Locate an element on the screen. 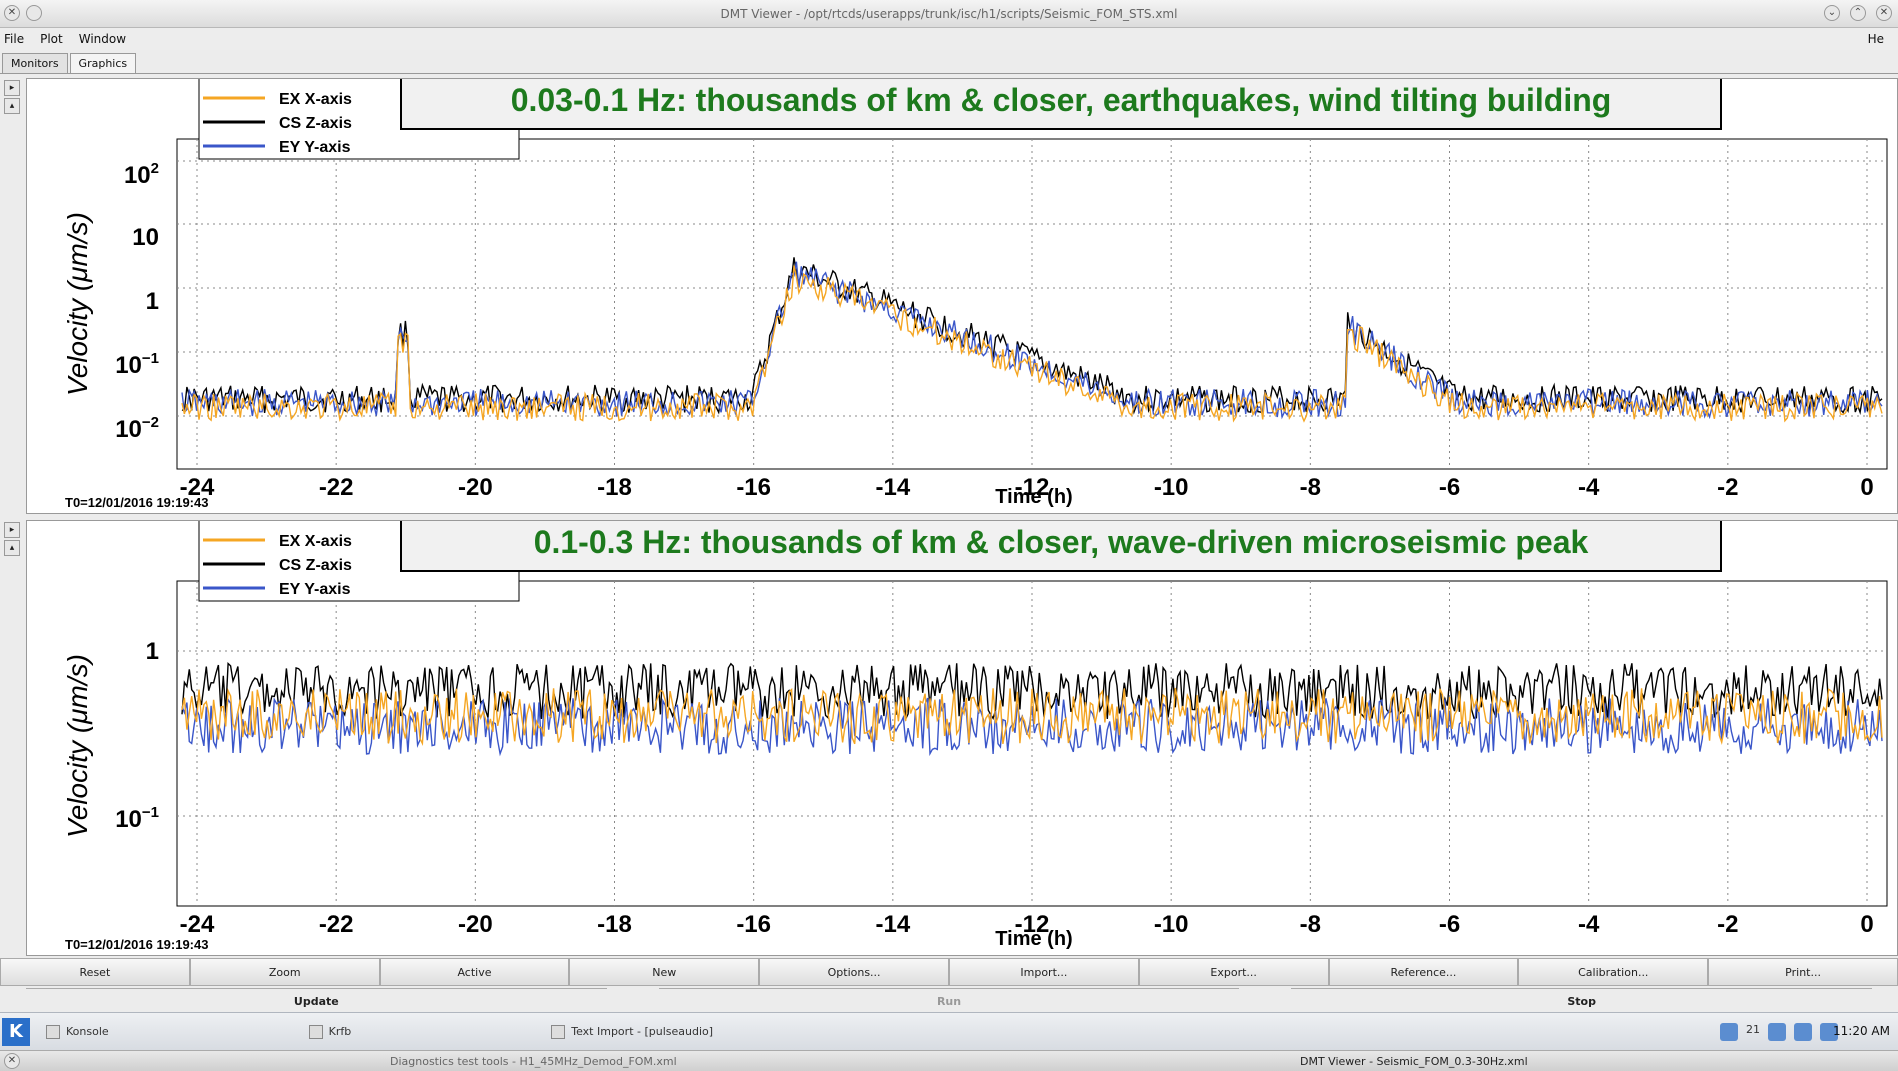 Image resolution: width=1898 pixels, height=1071 pixels. close-icon: ✕ is located at coordinates (1884, 13).